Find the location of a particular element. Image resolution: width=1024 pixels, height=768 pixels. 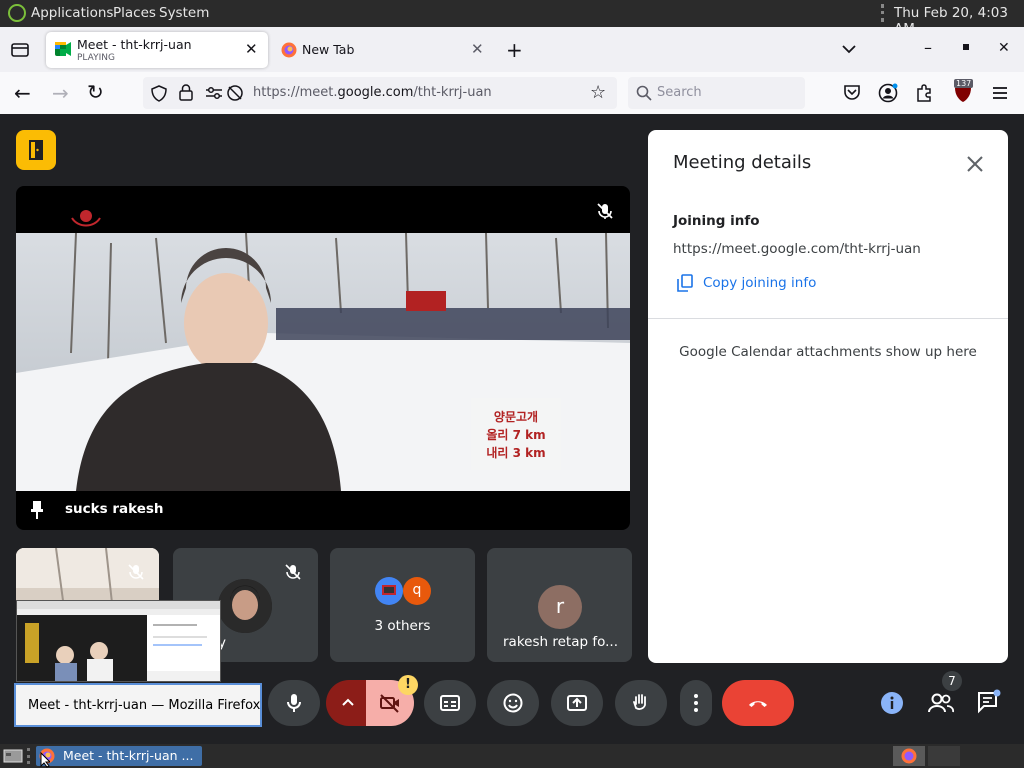

tracking-shield-icon is located at coordinates (159, 93).